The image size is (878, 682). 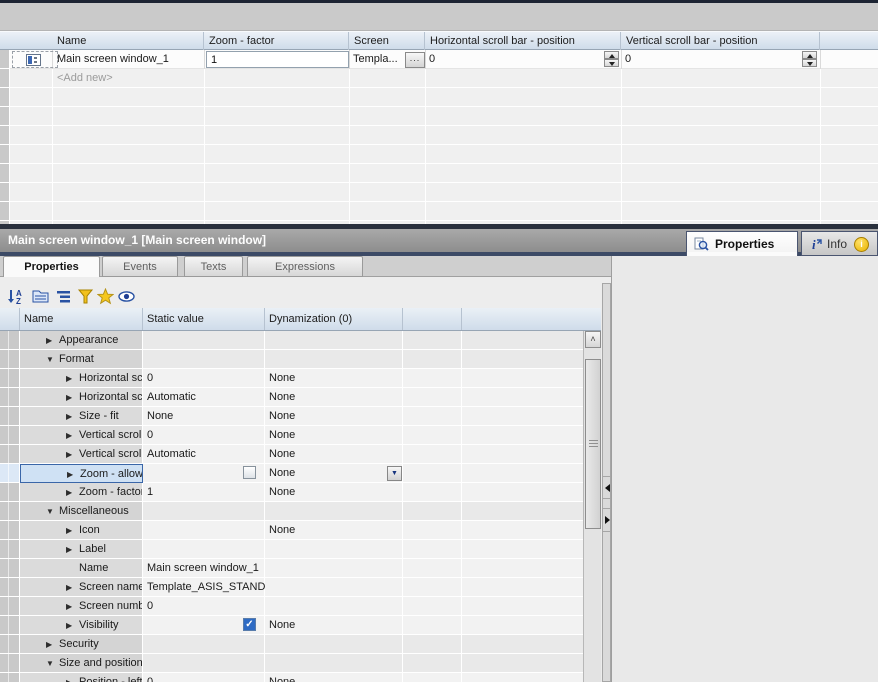 I want to click on spinner-up-icon, so click(x=809, y=55).